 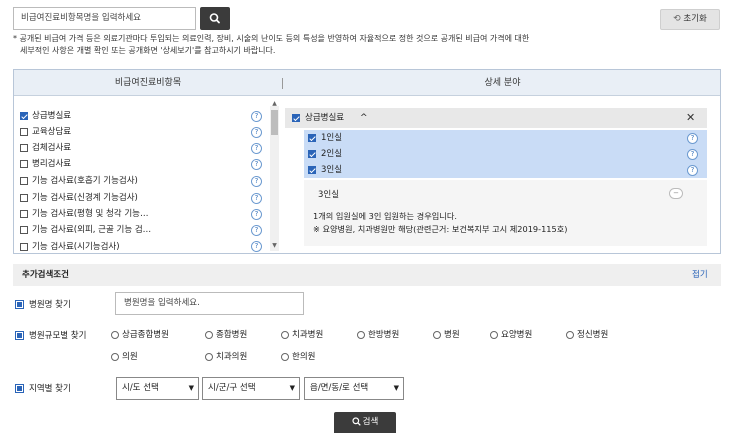 What do you see at coordinates (50, 389) in the screenshot?
I see `region-label: 지역별 찾기` at bounding box center [50, 389].